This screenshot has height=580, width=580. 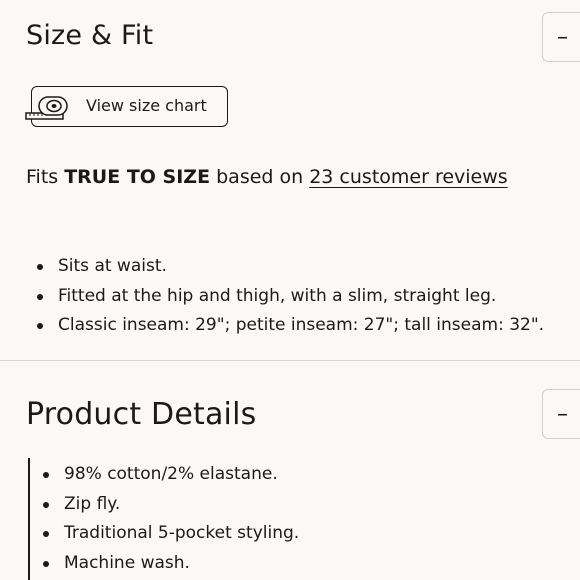 I want to click on fit-middle: based on, so click(x=260, y=177).